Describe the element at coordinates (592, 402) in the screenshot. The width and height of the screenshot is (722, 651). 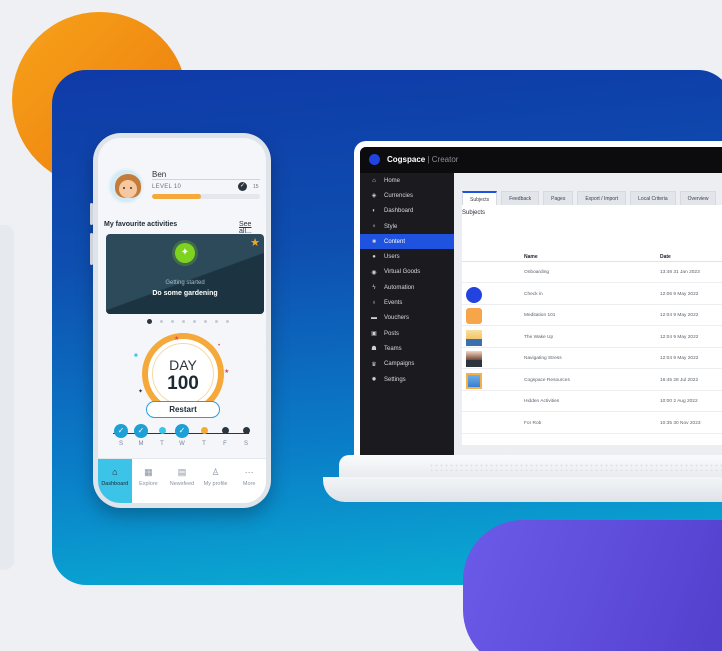
I see `table-row: Hidden Activities 10:00 2 Aug 2022` at that location.